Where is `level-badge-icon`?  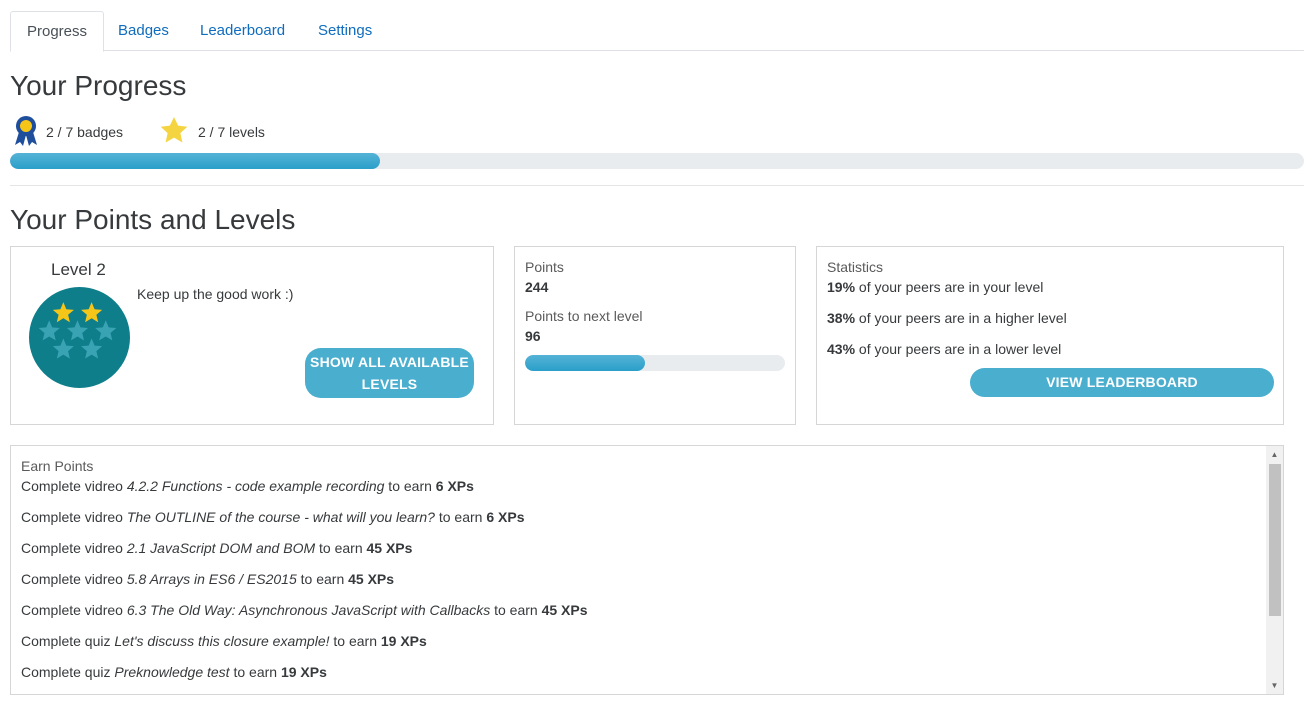
level-badge-icon is located at coordinates (79, 340).